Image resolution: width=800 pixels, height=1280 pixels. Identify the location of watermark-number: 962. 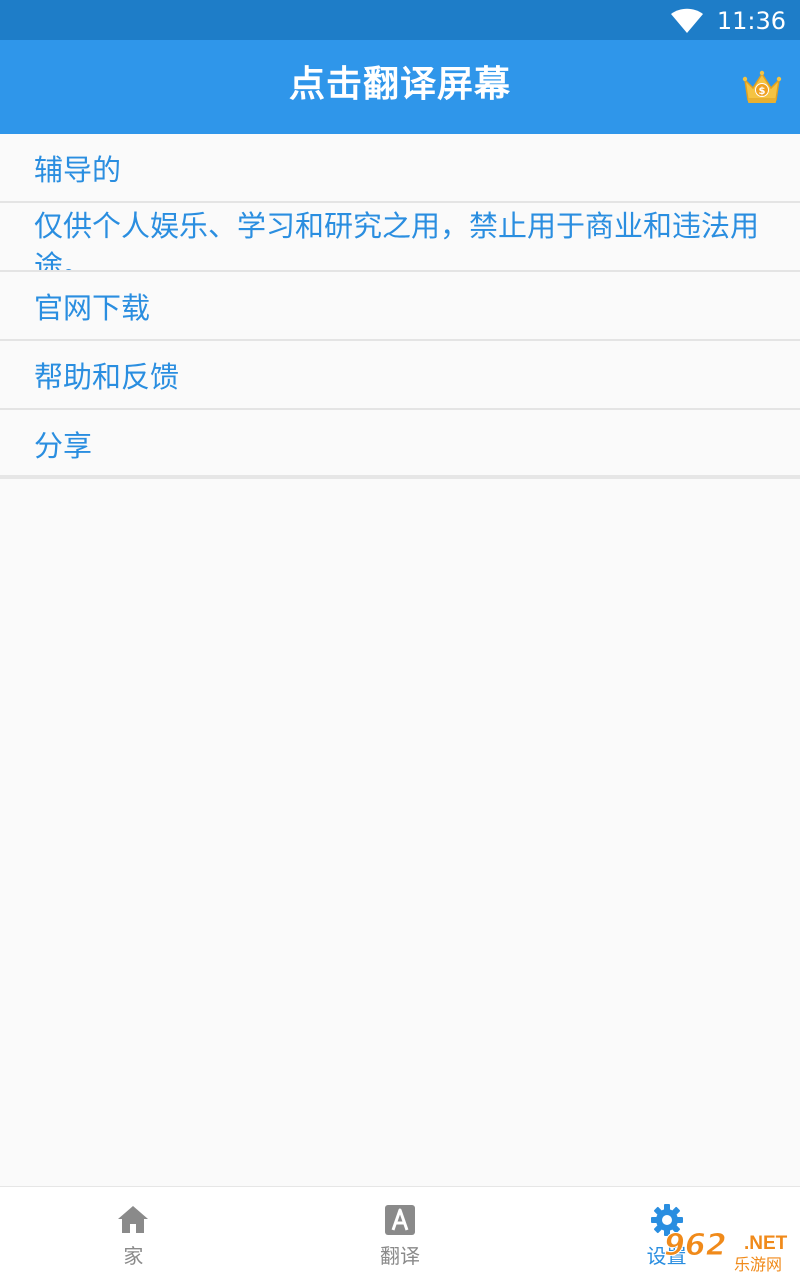
(696, 1245).